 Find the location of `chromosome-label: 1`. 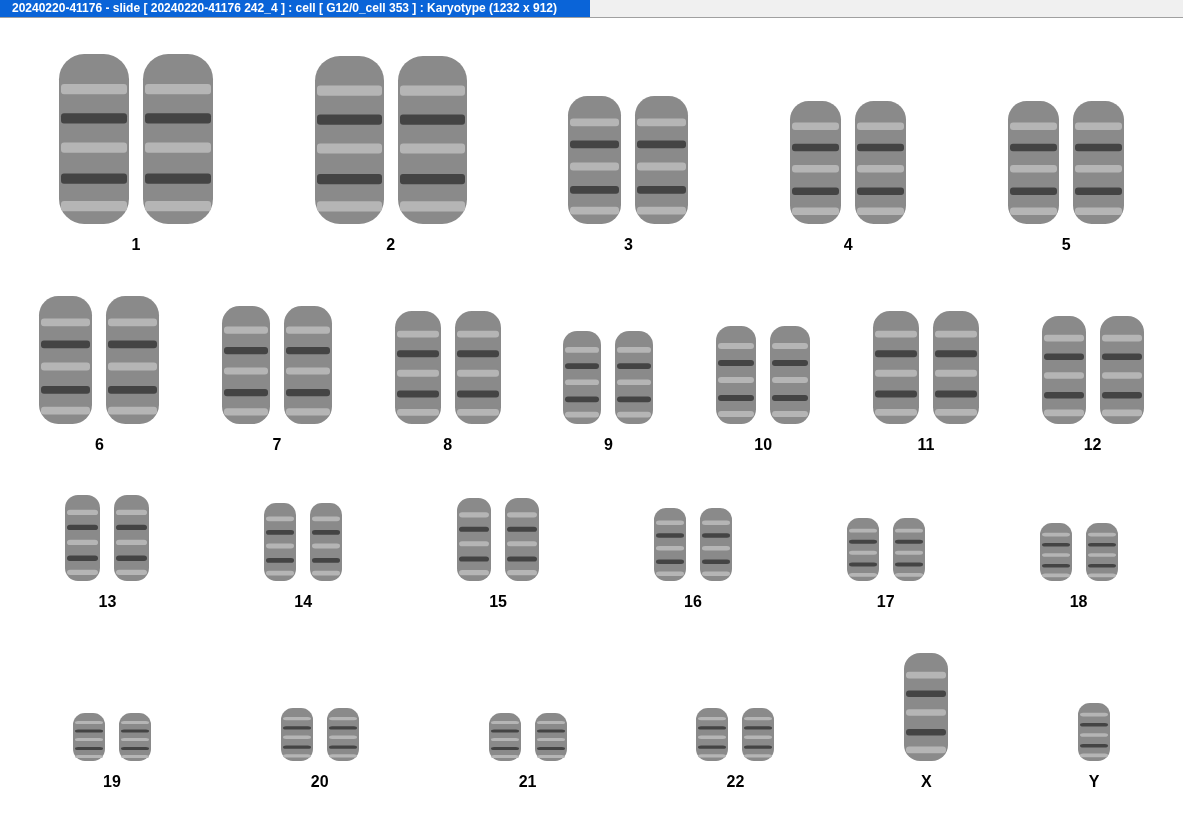

chromosome-label: 1 is located at coordinates (136, 244).